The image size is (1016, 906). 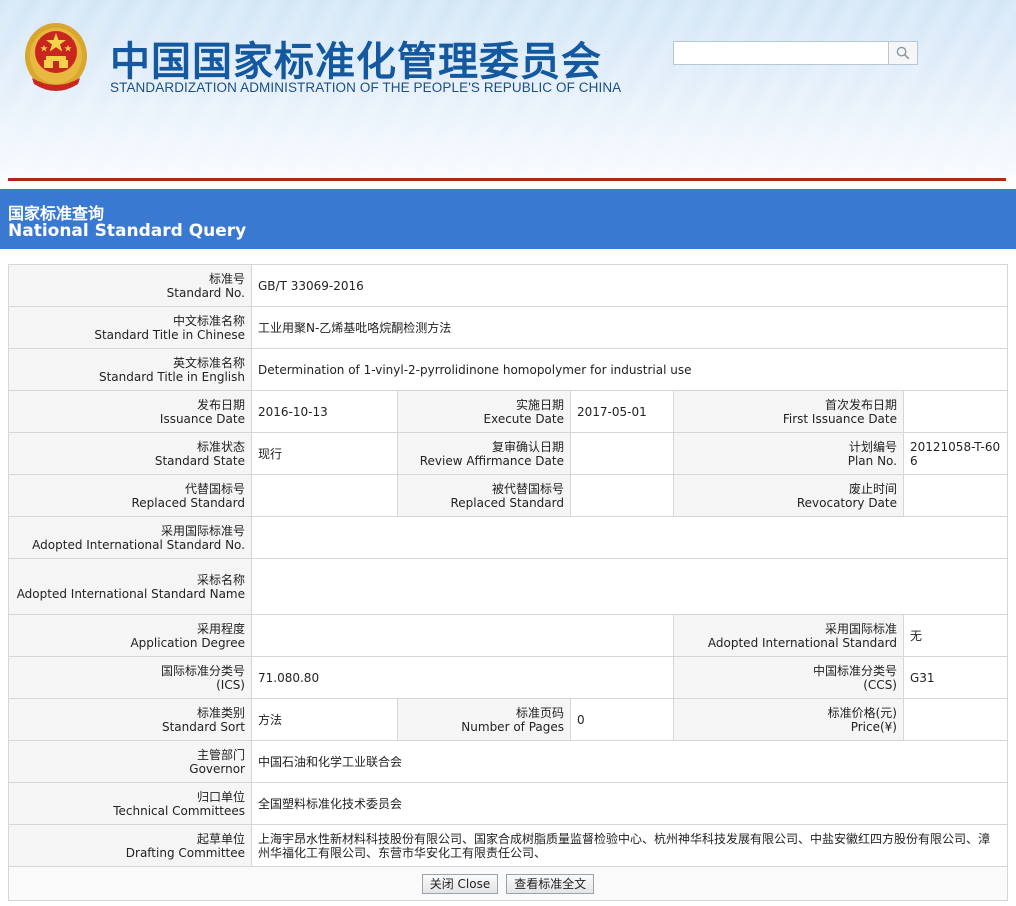 What do you see at coordinates (324, 495) in the screenshot?
I see `value-replaced-standard` at bounding box center [324, 495].